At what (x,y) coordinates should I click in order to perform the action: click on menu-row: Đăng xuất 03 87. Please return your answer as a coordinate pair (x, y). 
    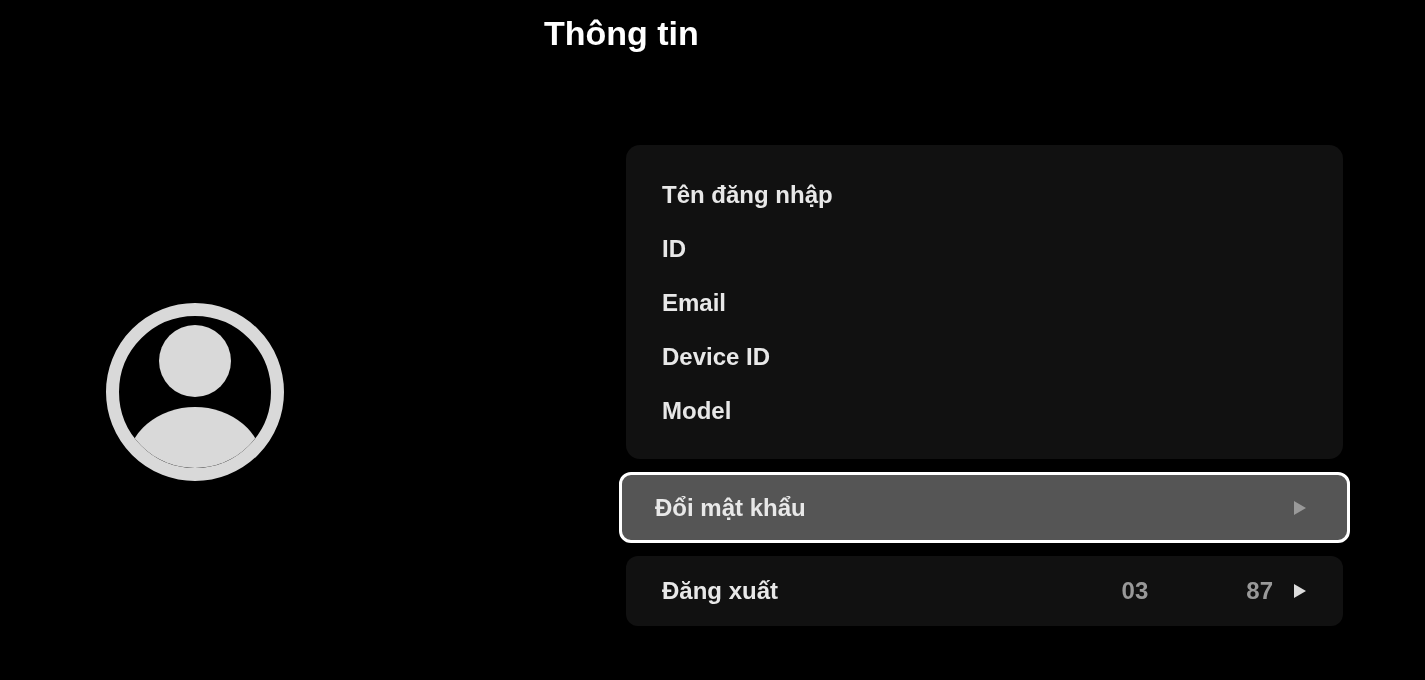
    Looking at the image, I should click on (984, 591).